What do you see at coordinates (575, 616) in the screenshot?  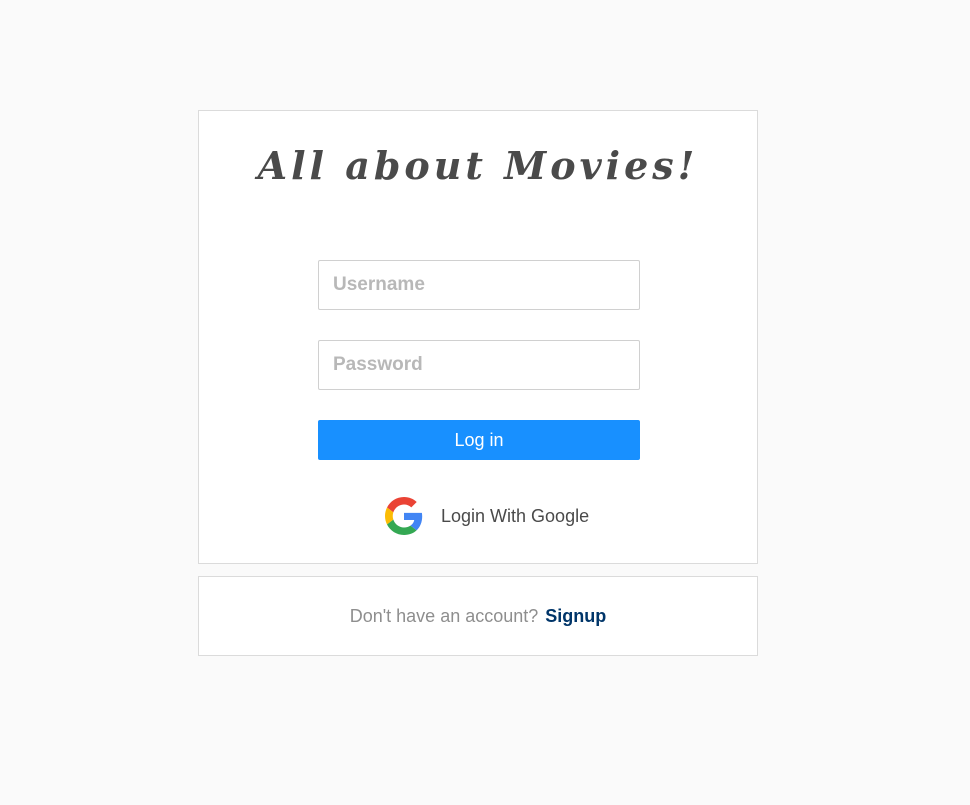 I see `signup-link: Signup` at bounding box center [575, 616].